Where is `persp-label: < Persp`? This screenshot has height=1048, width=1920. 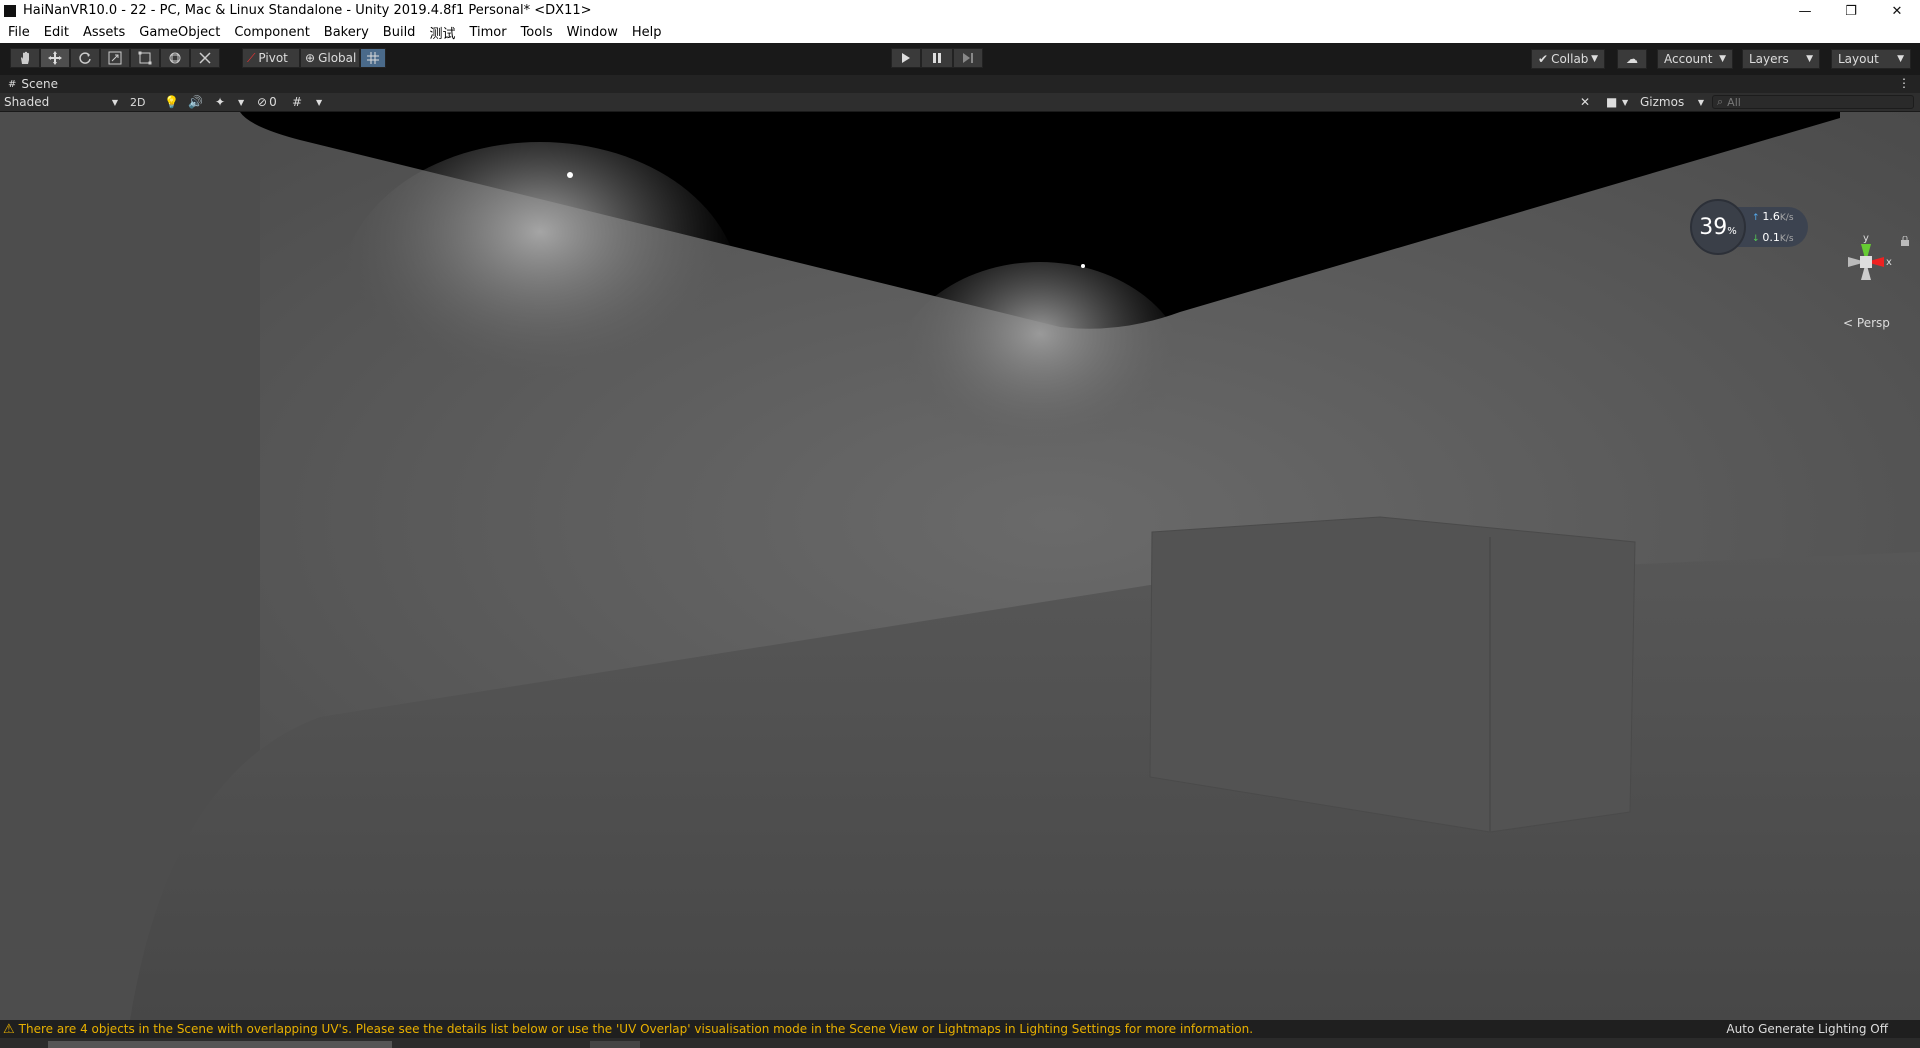 persp-label: < Persp is located at coordinates (1866, 323).